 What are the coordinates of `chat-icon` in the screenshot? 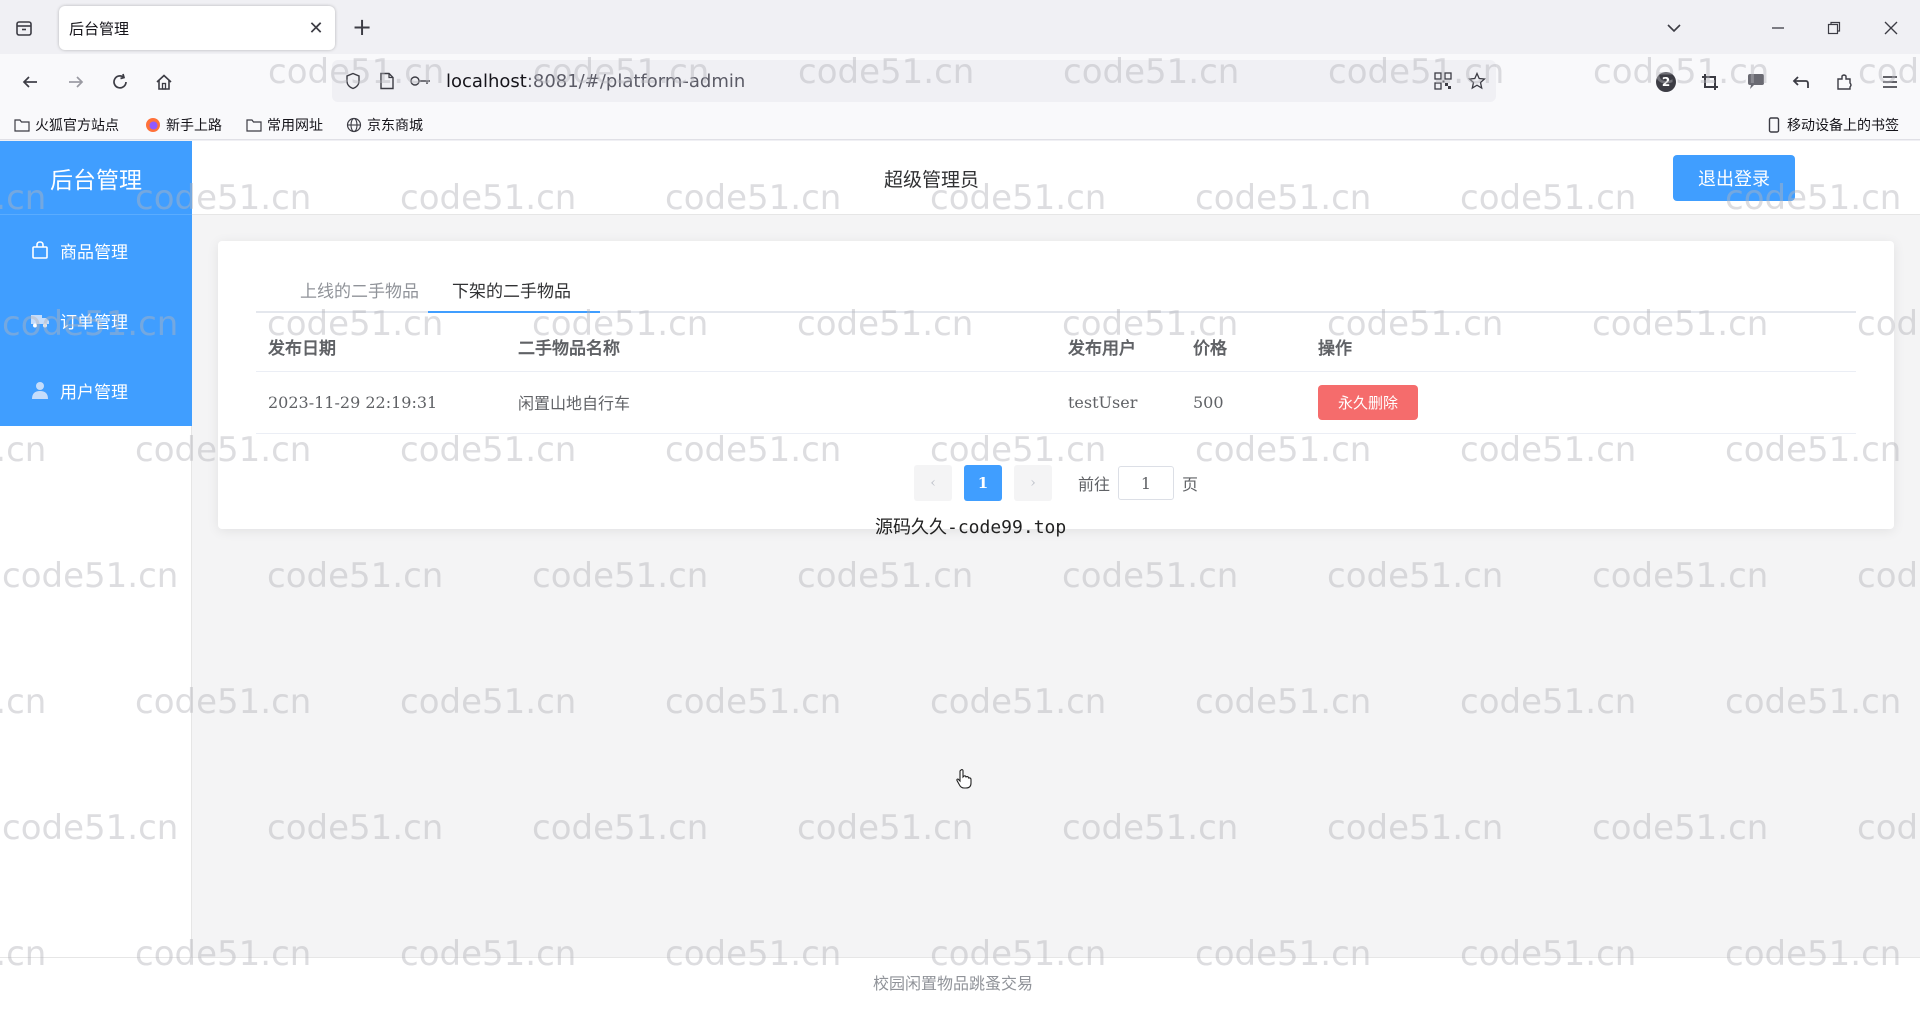 It's located at (1756, 82).